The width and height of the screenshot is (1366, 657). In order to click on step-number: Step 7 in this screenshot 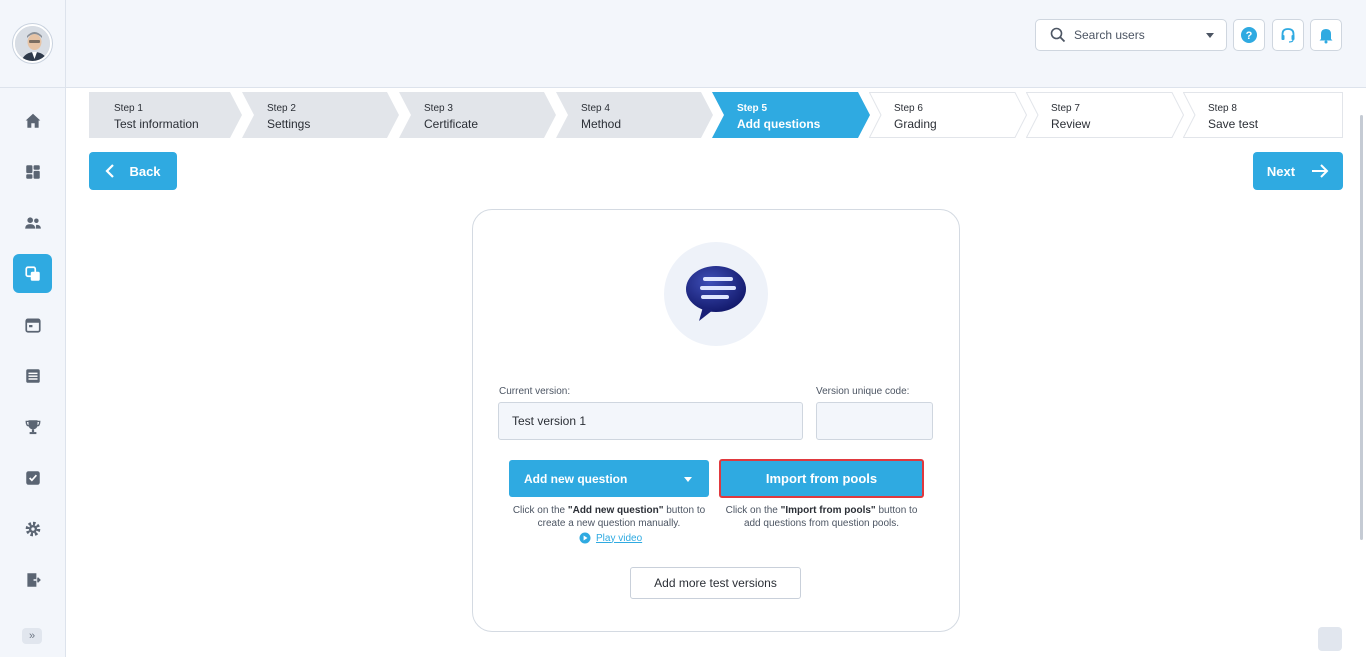, I will do `click(1065, 108)`.